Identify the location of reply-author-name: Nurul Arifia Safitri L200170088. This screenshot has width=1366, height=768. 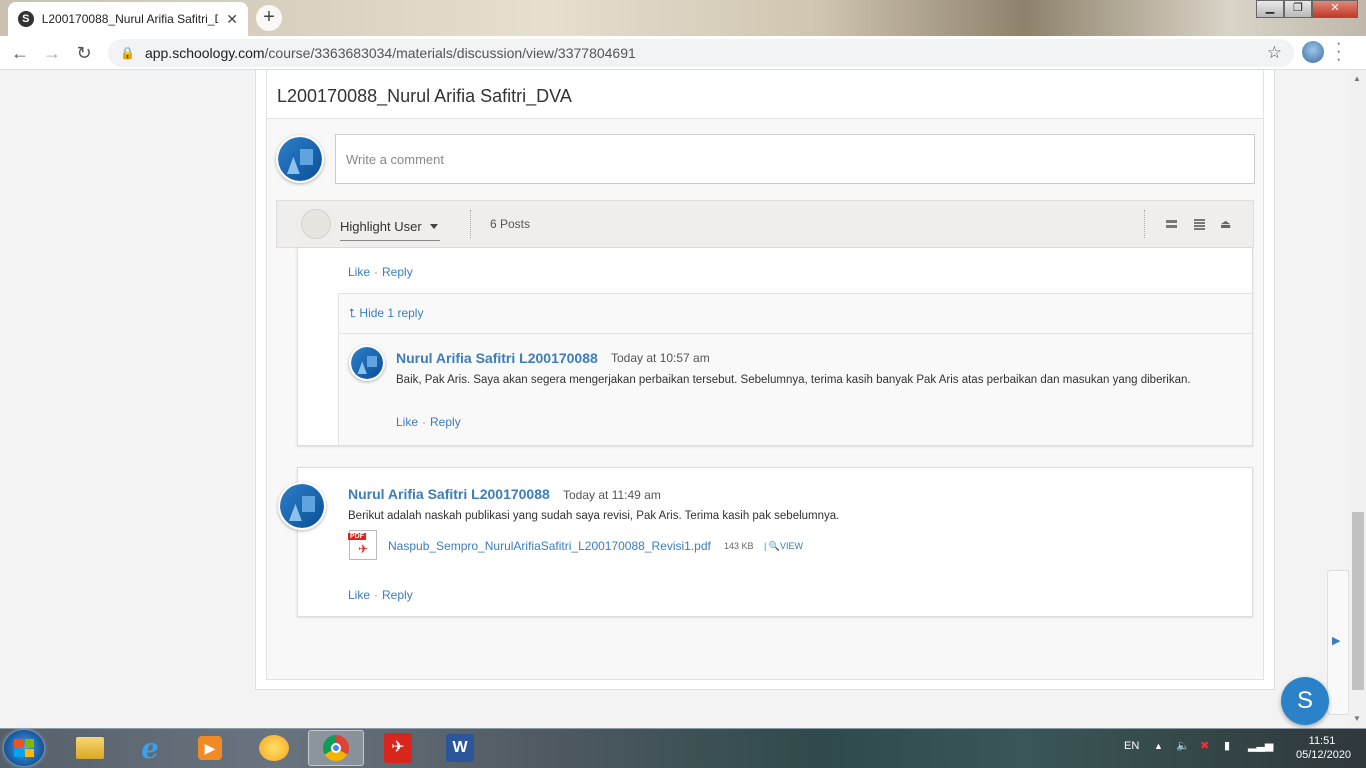
(497, 358).